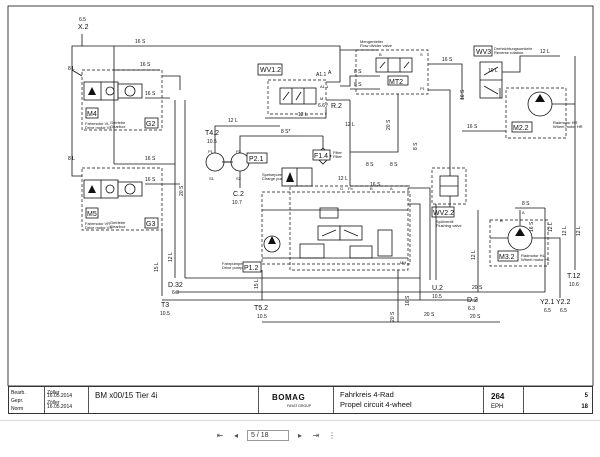  What do you see at coordinates (261, 308) in the screenshot?
I see `port-label: T5.2` at bounding box center [261, 308].